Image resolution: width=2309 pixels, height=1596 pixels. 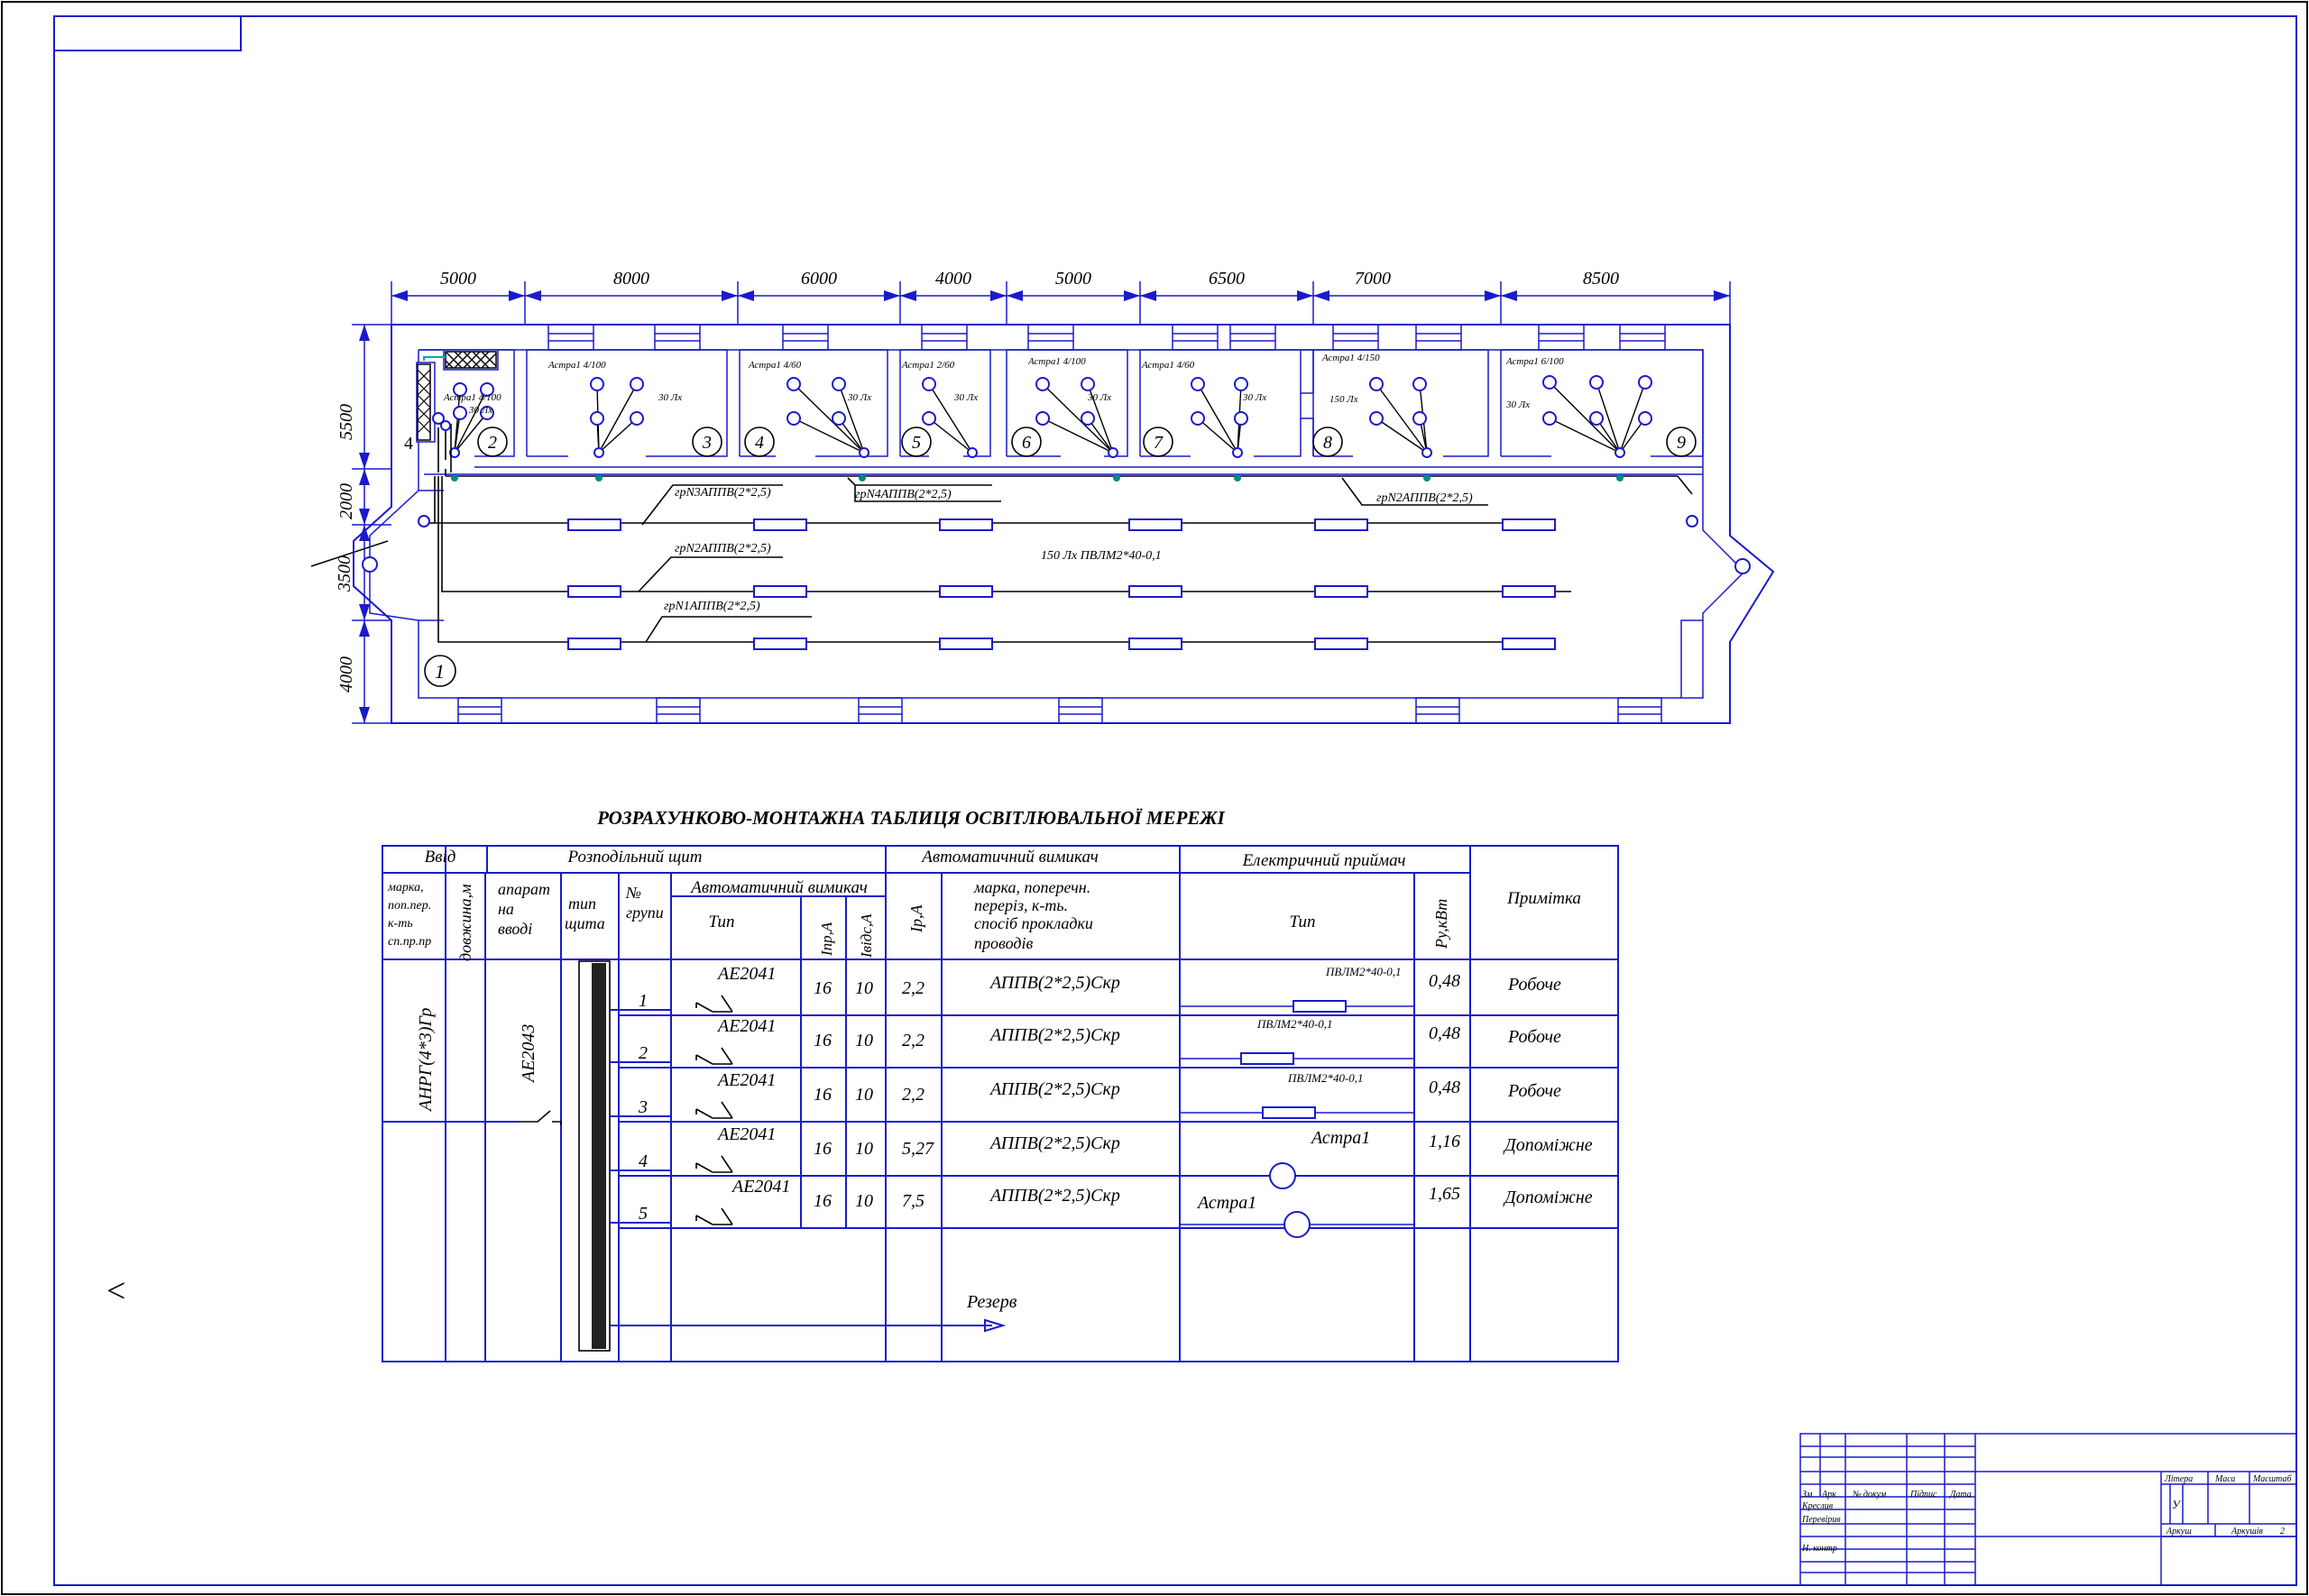 I want to click on dim-top-5: 5000, so click(x=1073, y=279).